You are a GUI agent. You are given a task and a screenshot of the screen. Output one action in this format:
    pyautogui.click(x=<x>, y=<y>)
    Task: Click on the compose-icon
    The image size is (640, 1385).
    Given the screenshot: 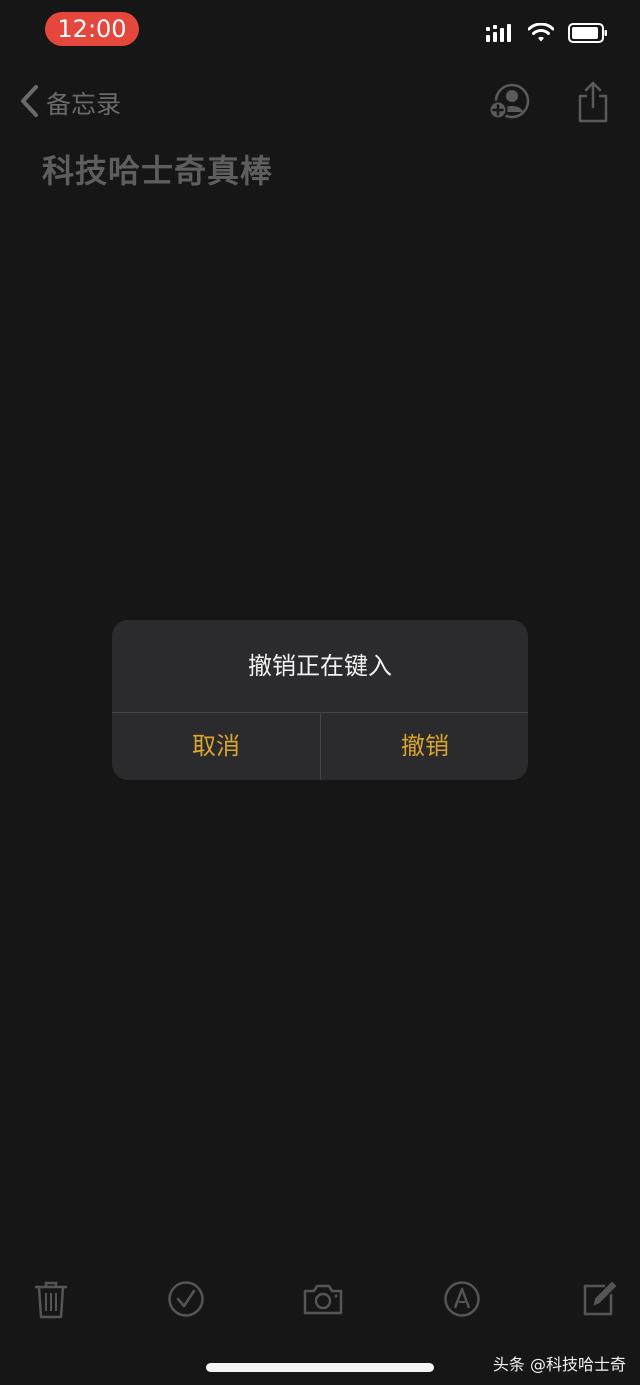 What is the action you would take?
    pyautogui.click(x=598, y=1299)
    